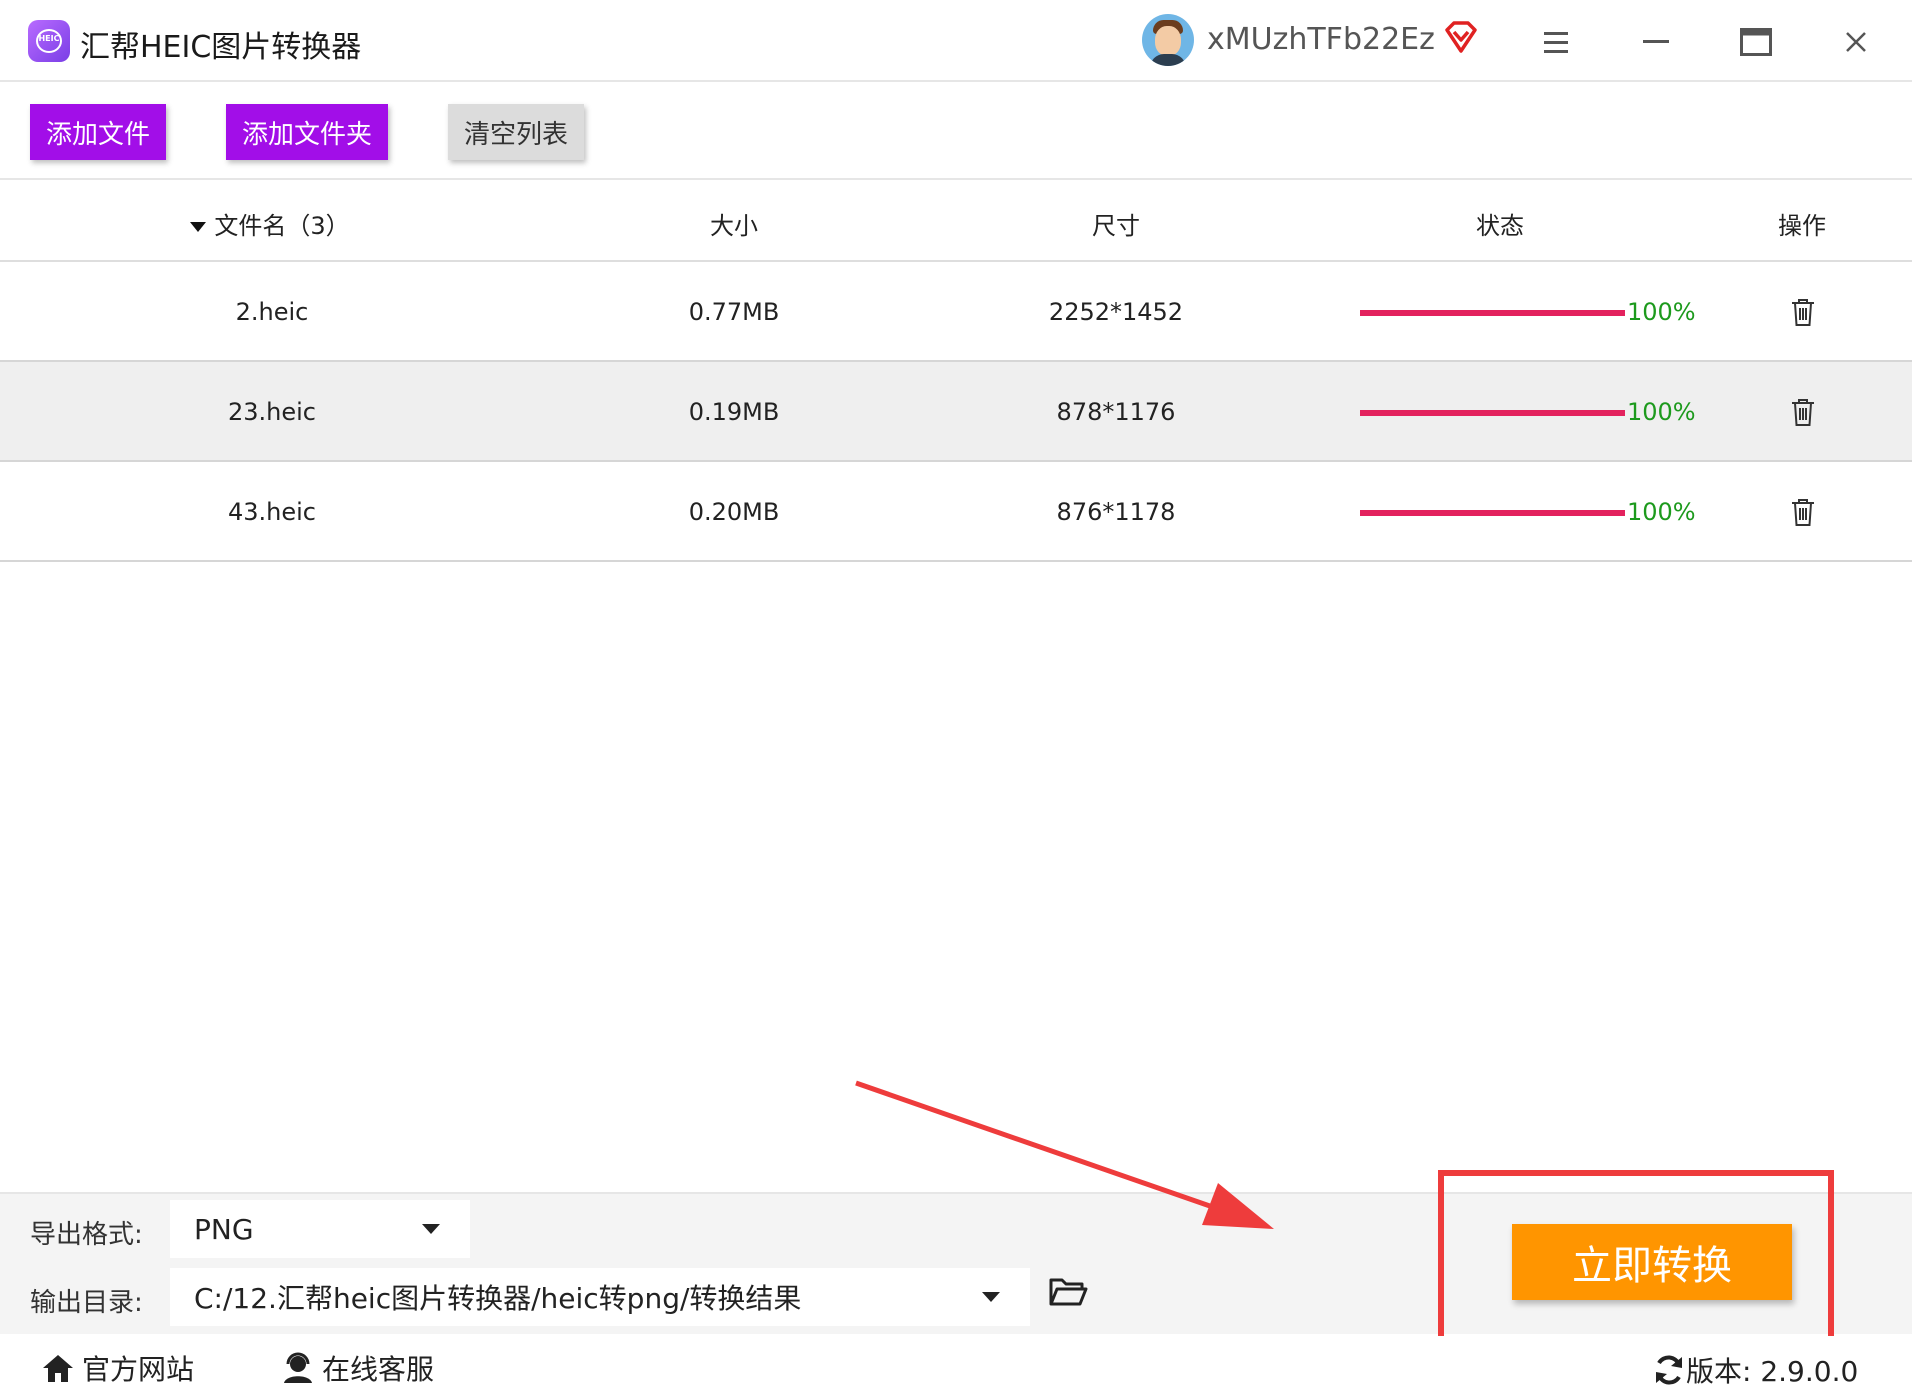 The width and height of the screenshot is (1912, 1400). What do you see at coordinates (98, 132) in the screenshot?
I see `add-file-button: 添加文件` at bounding box center [98, 132].